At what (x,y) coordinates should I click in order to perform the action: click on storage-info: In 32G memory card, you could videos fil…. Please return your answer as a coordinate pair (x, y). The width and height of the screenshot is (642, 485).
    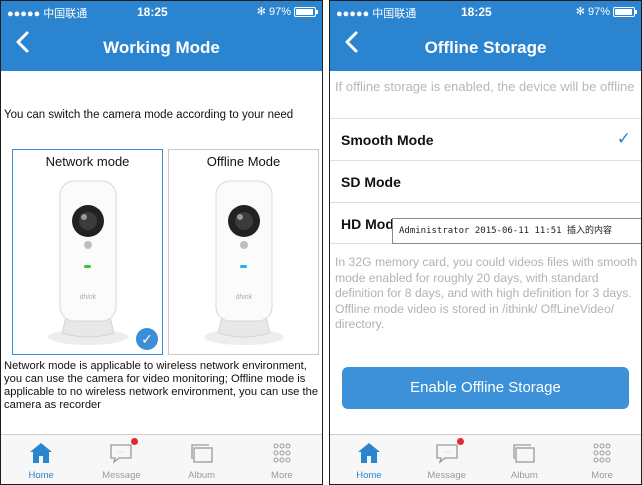
    Looking at the image, I should click on (486, 293).